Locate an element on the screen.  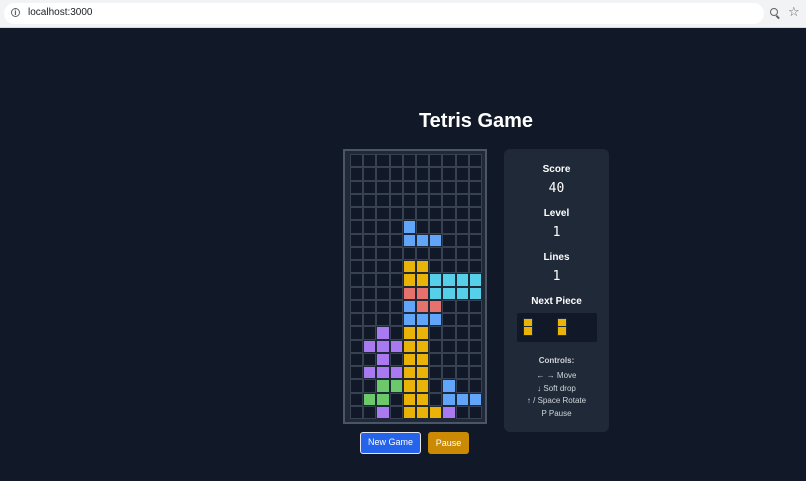
browser-toolbar: i localhost:3000 ☆ is located at coordinates (403, 14).